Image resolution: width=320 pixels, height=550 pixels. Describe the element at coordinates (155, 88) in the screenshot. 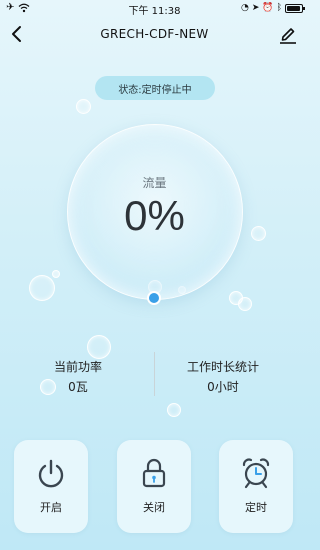

I see `status-badge: 状态:定时停止中` at that location.